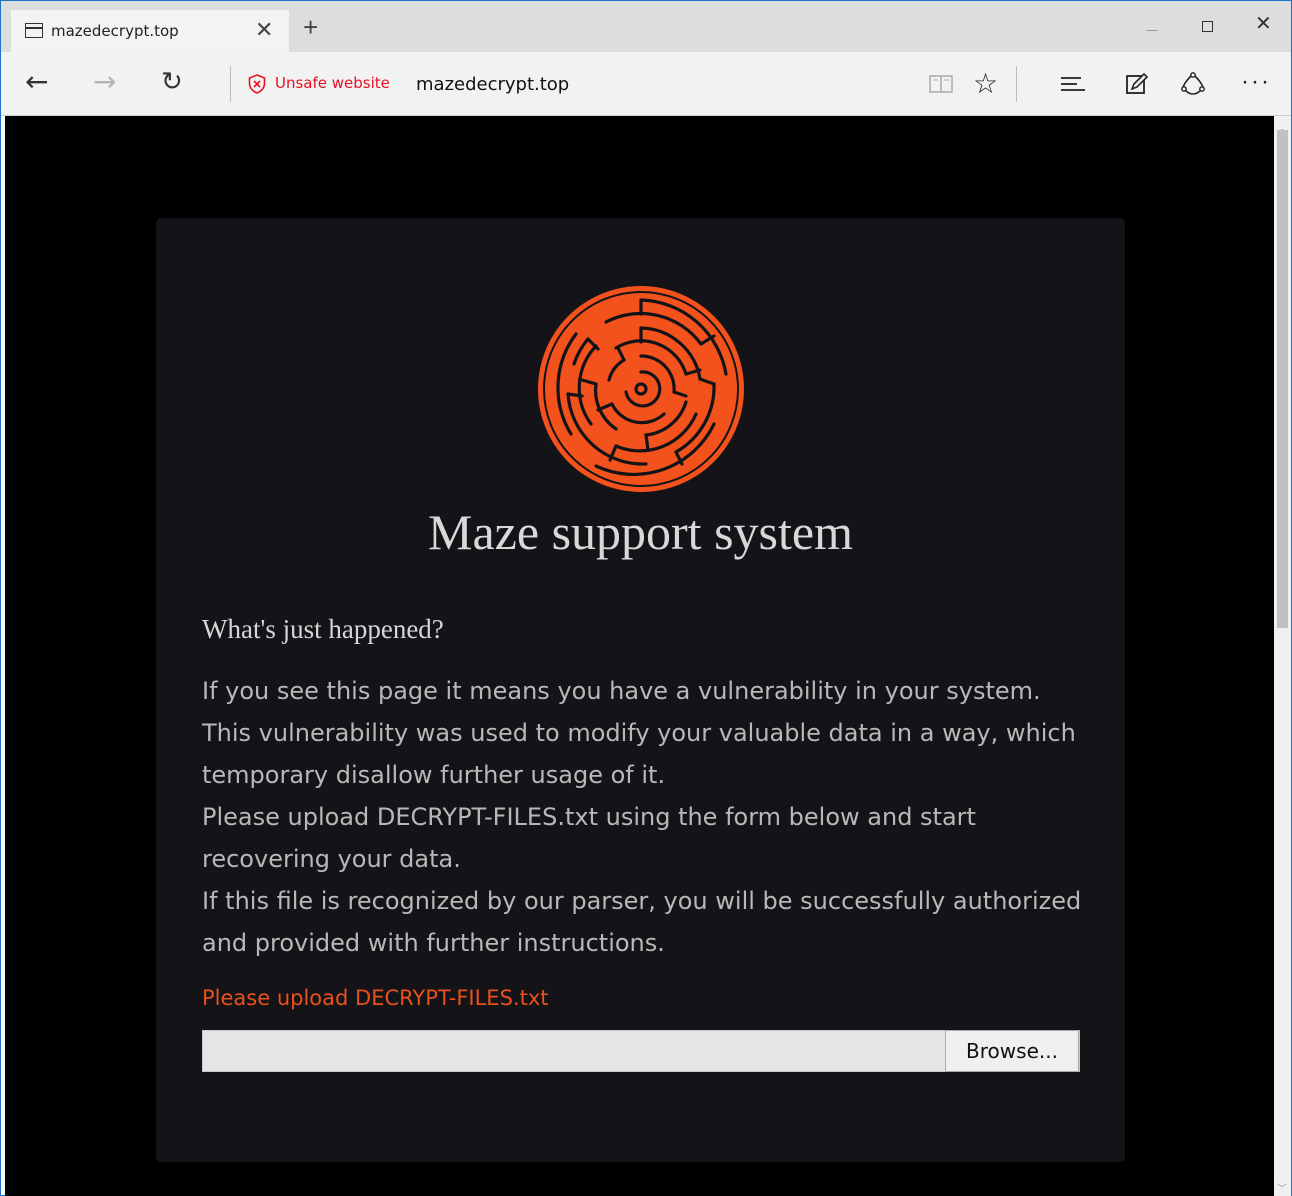 Image resolution: width=1292 pixels, height=1196 pixels. What do you see at coordinates (1207, 26) in the screenshot?
I see `maximize-button` at bounding box center [1207, 26].